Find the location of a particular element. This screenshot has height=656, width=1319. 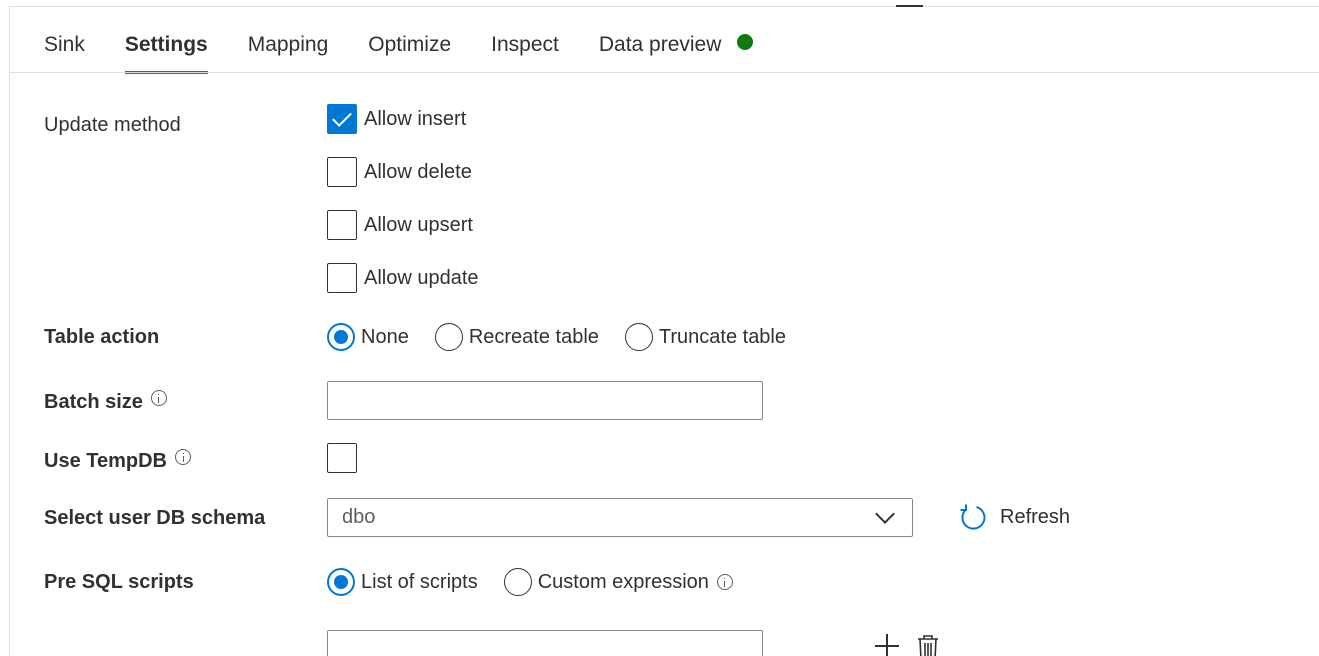

pre-sql-list-radio is located at coordinates (341, 582).